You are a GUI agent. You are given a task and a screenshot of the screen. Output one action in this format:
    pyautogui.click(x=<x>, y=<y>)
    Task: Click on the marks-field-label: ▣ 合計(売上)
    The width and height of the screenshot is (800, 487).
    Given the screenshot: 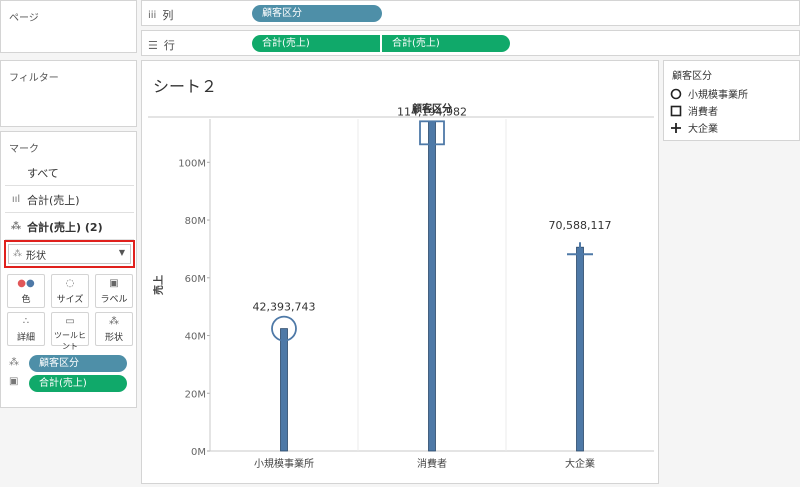 What is the action you would take?
    pyautogui.click(x=69, y=384)
    